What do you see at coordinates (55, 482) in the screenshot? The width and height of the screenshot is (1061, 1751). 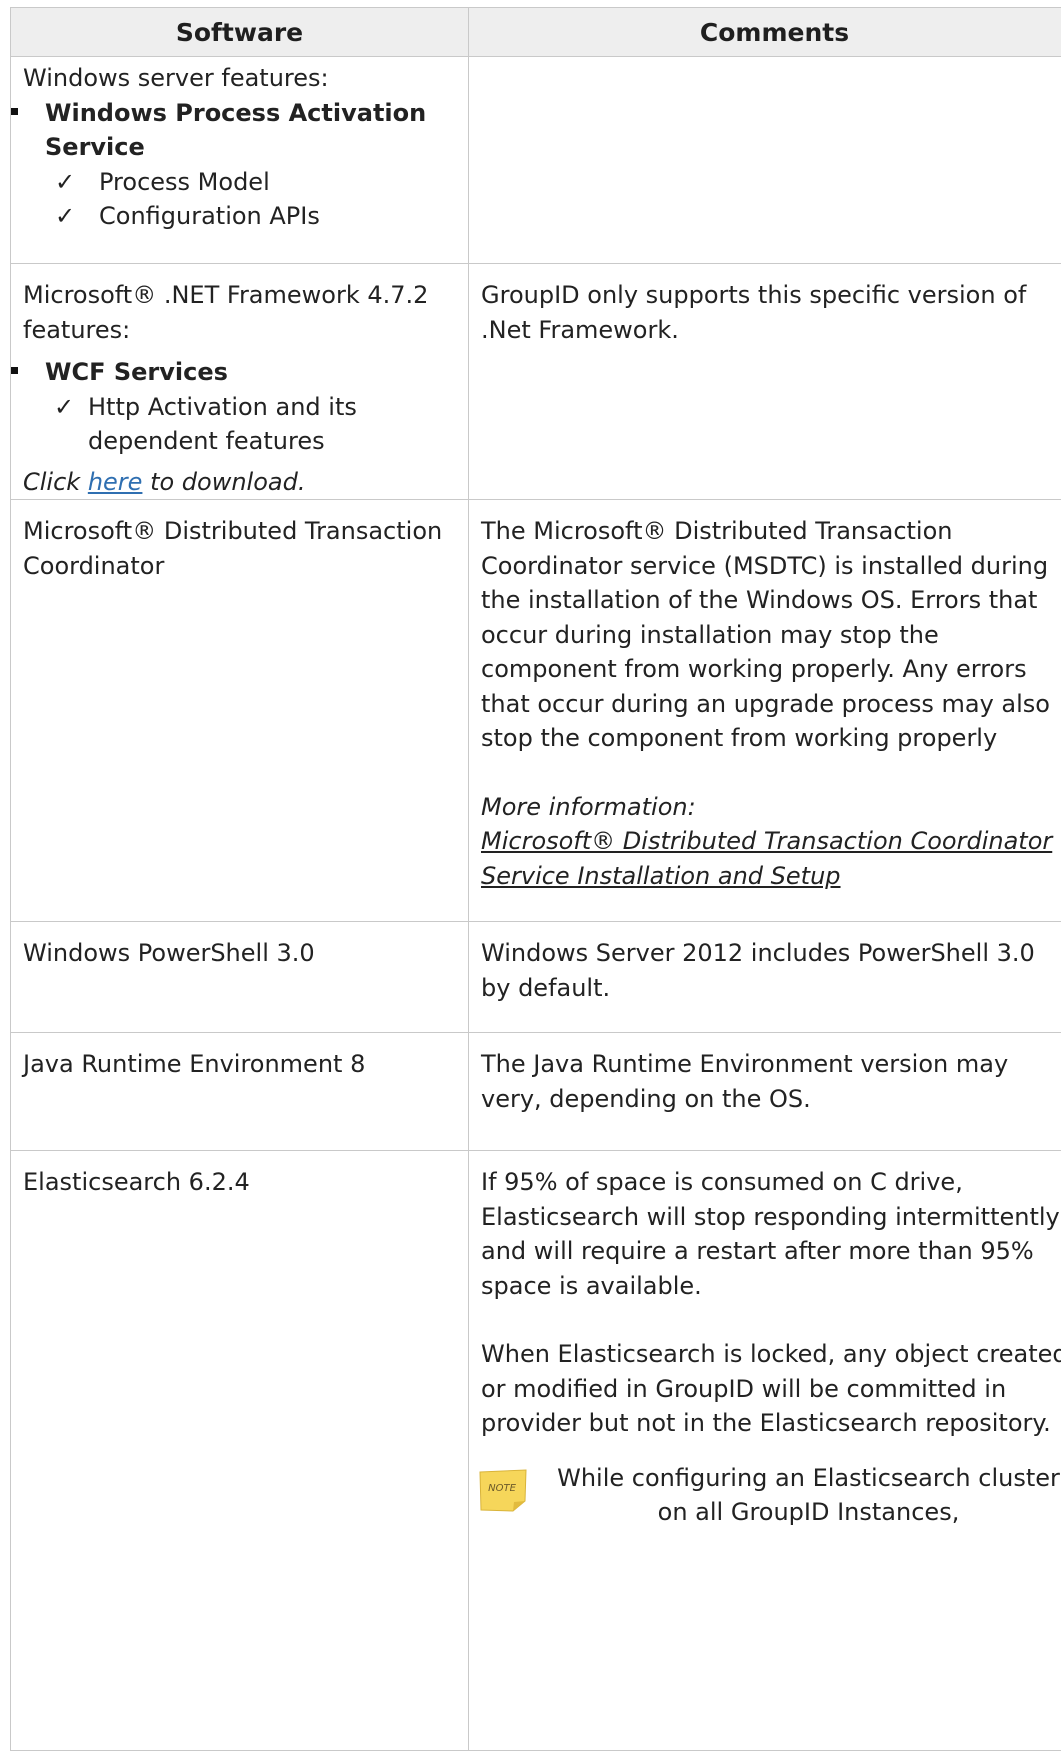 I see `download-prefix: Click` at bounding box center [55, 482].